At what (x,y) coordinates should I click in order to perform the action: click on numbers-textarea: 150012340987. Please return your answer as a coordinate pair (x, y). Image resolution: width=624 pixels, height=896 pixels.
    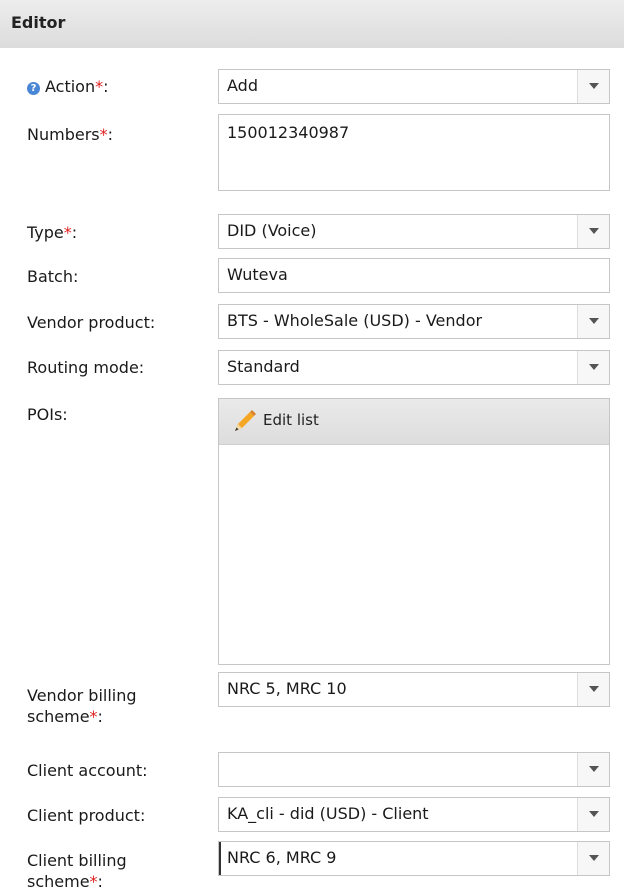
    Looking at the image, I should click on (414, 152).